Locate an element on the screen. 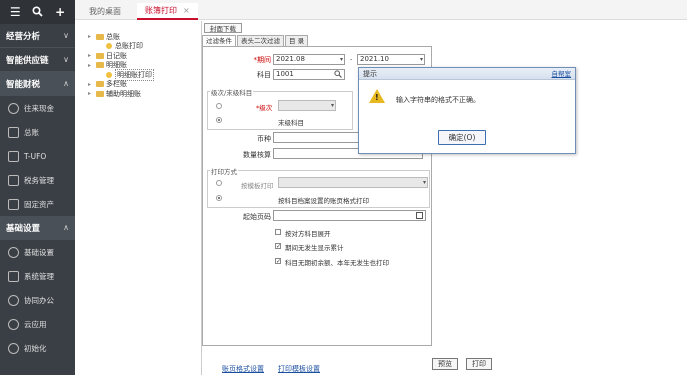 This screenshot has height=375, width=687. sidebar-item-ledger: 总账 is located at coordinates (37, 132).